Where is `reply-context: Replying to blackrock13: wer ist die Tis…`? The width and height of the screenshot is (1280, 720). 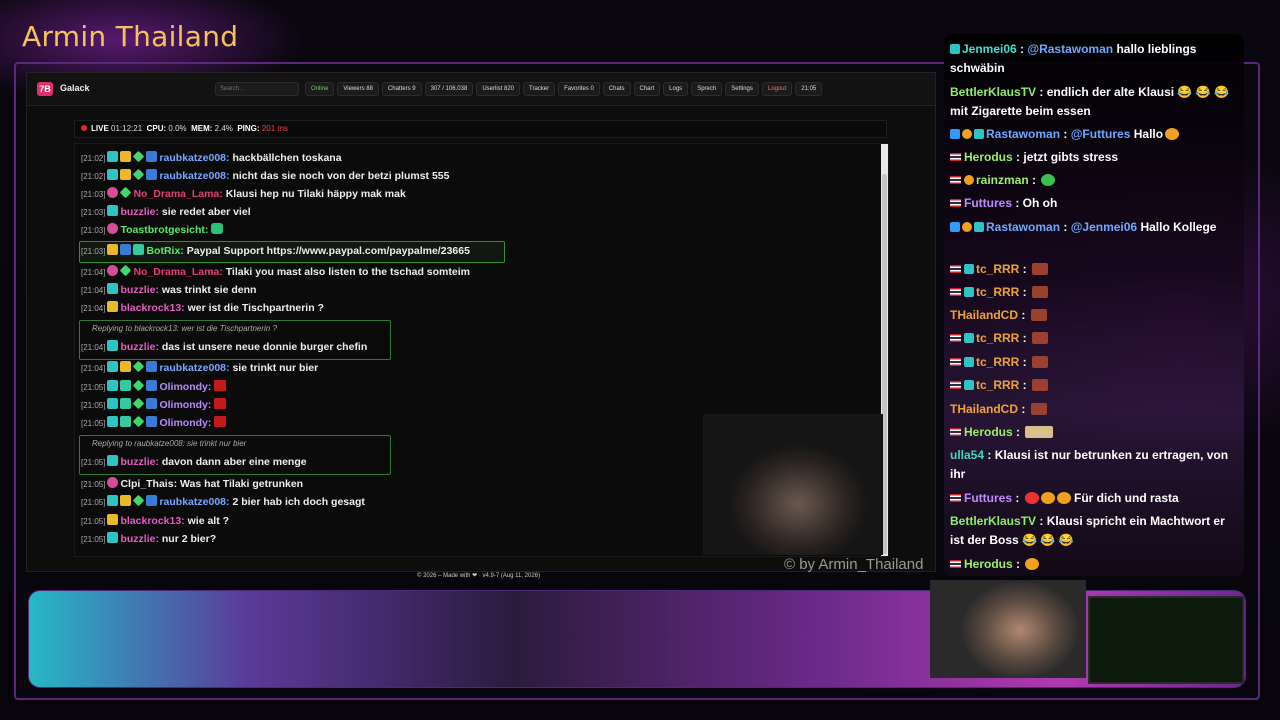
reply-context: Replying to blackrock13: wer ist die Tis… is located at coordinates (184, 328).